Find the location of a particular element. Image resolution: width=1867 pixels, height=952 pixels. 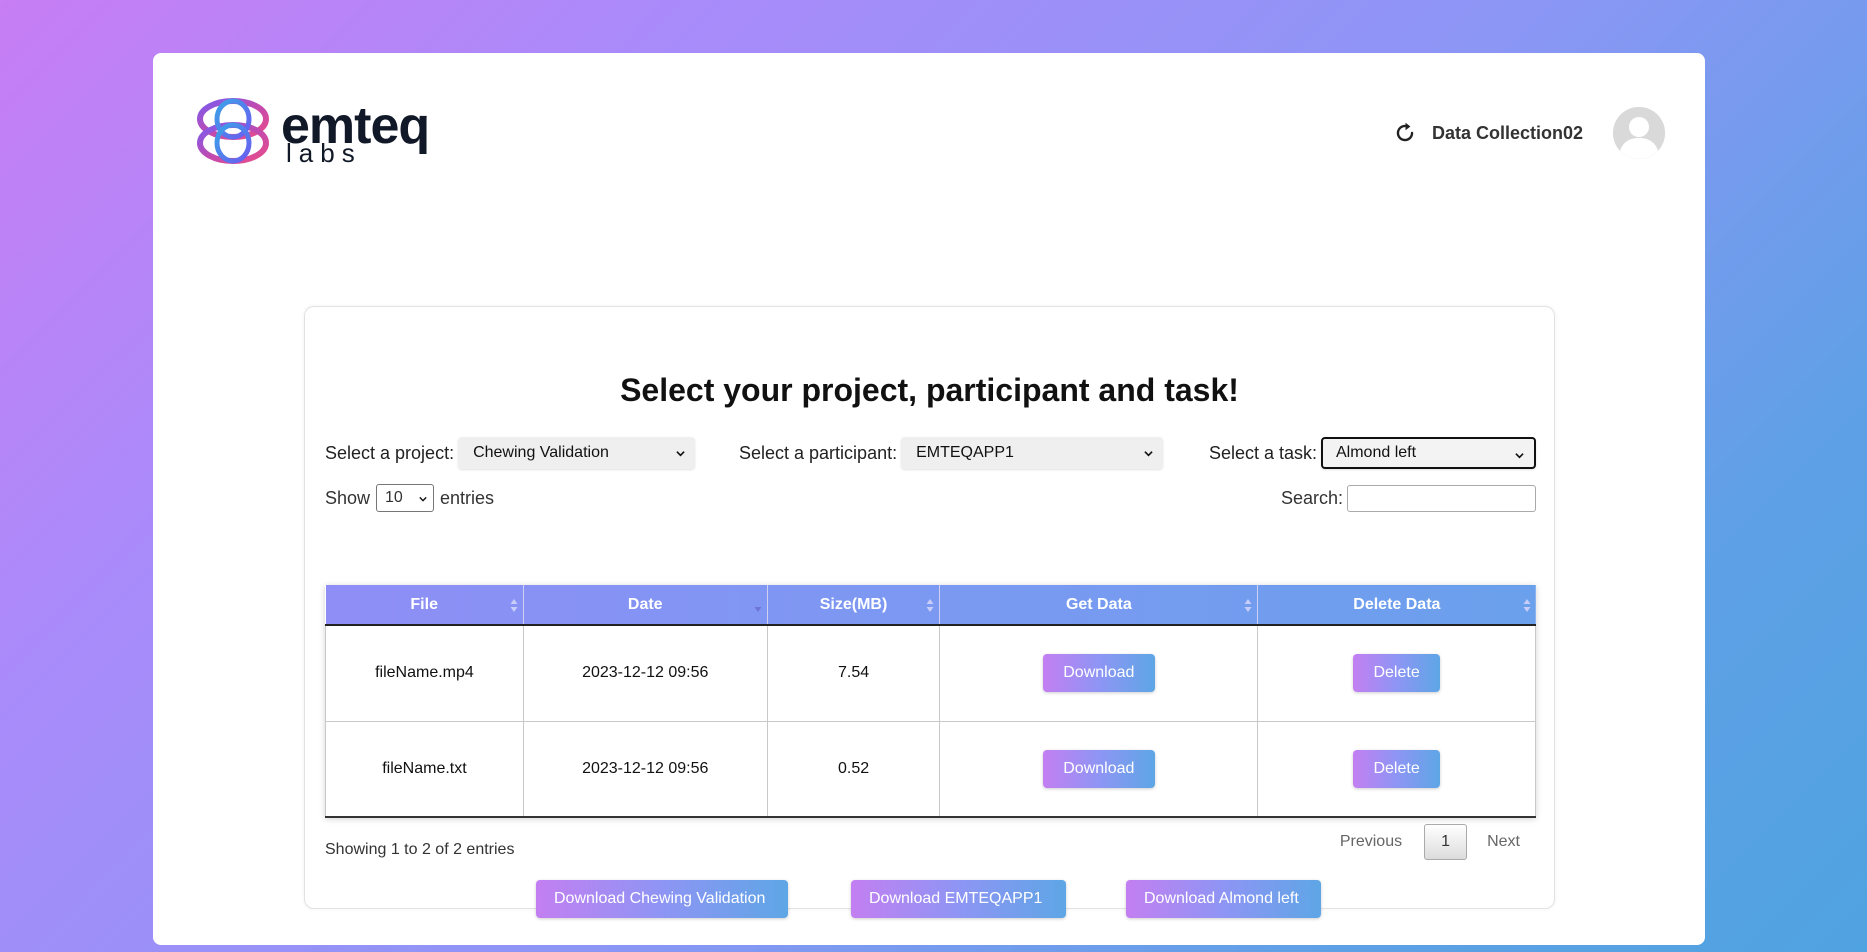

project-select: Chewing Validation is located at coordinates (577, 453).